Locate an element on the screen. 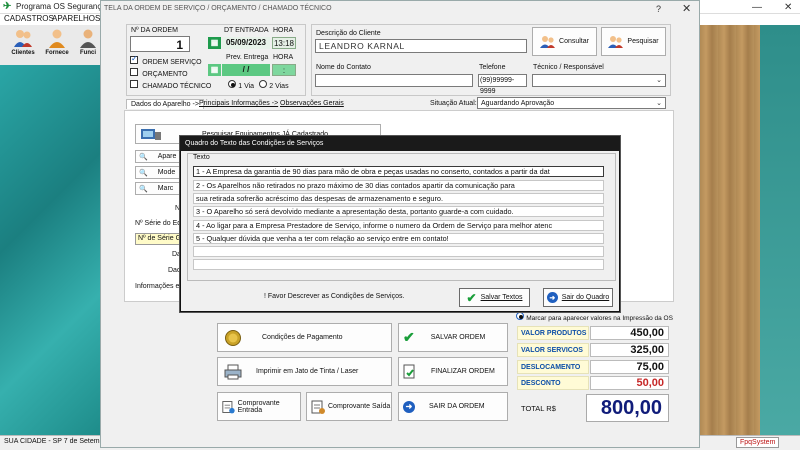 The height and width of the screenshot is (450, 800). marca-button: 🔍 Marc is located at coordinates (157, 188).